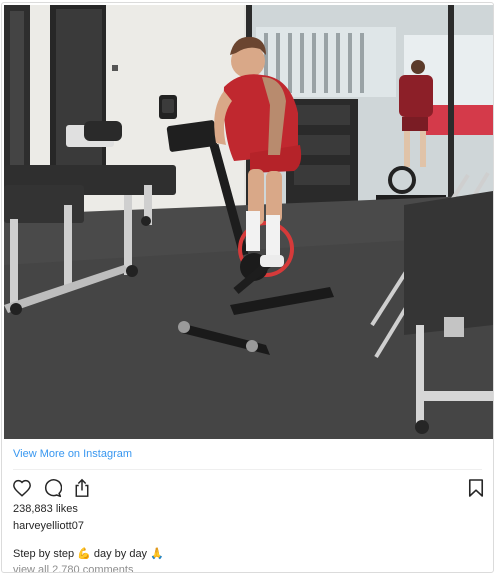  I want to click on username: harveyelliott07, so click(48, 526).